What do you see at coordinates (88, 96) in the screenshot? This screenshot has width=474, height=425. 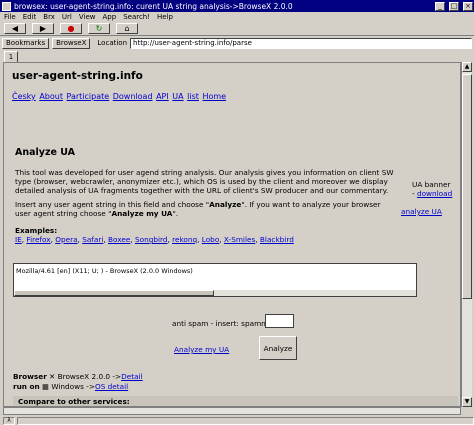 I see `nav-link-participate: Participate` at bounding box center [88, 96].